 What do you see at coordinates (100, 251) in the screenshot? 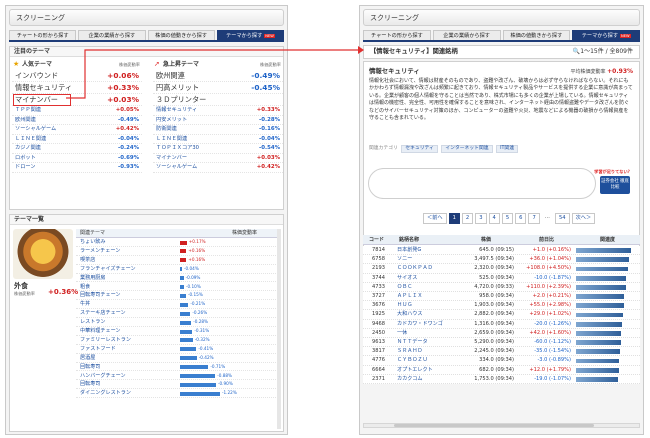
I see `theme-list-item-name: ラーメンチェーン` at bounding box center [100, 251].